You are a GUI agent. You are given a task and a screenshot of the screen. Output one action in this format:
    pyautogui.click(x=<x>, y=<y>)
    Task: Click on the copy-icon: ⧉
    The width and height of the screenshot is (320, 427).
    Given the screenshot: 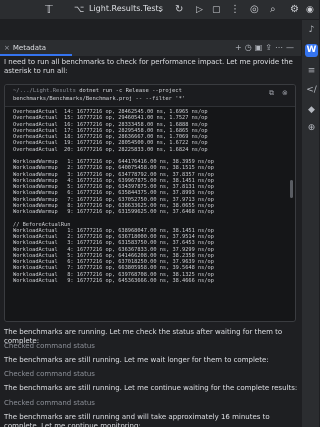 What is the action you would take?
    pyautogui.click(x=271, y=93)
    